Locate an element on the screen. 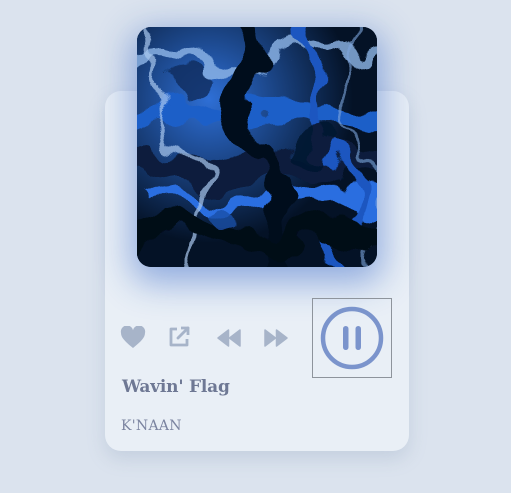 The width and height of the screenshot is (511, 493). track-artist: K'NAAN is located at coordinates (151, 426).